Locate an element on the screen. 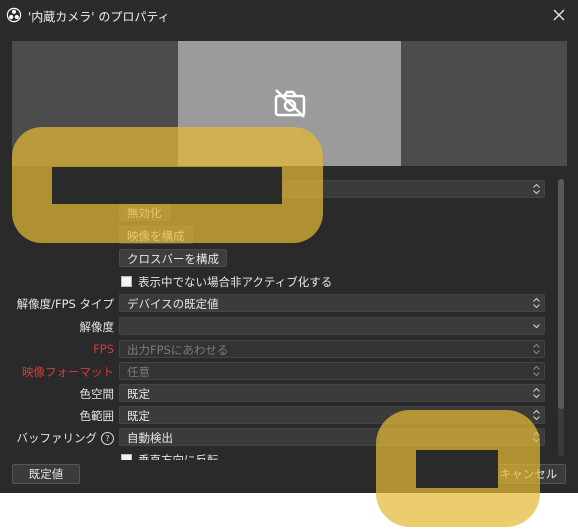 Image resolution: width=578 pixels, height=529 pixels. color-space-select: 既定 is located at coordinates (332, 393).